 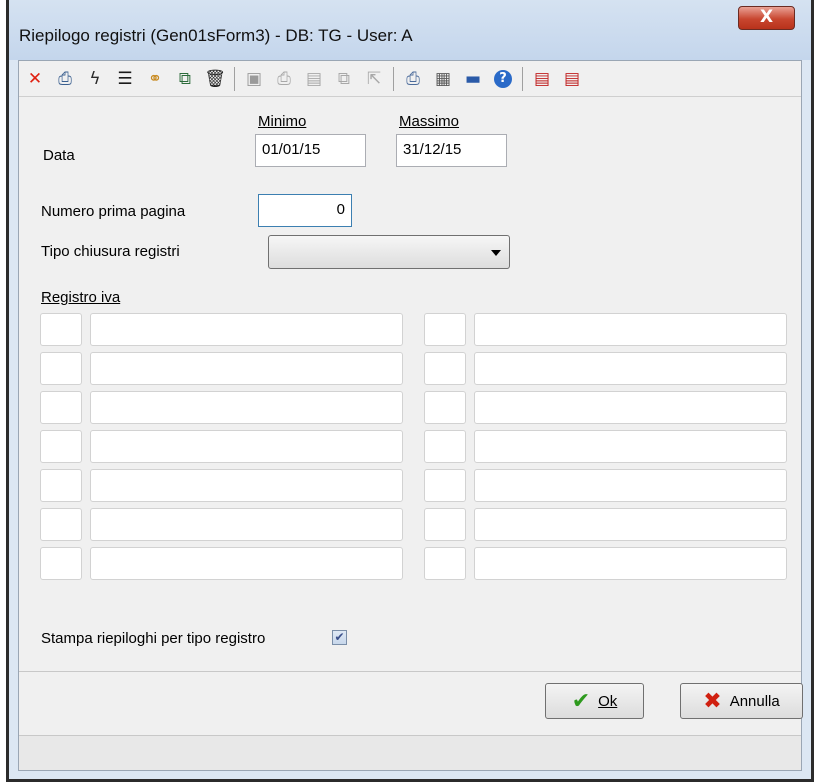 I want to click on numero-prima-pagina-label: Numero prima pagina, so click(x=113, y=211).